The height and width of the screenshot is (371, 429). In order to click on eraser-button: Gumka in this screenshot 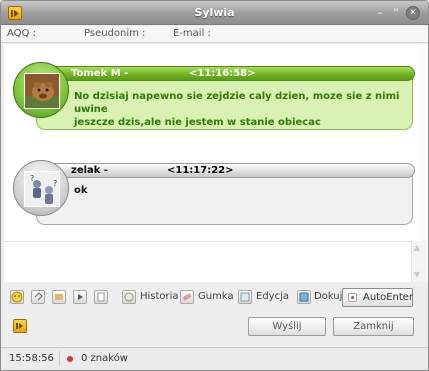, I will do `click(216, 296)`.